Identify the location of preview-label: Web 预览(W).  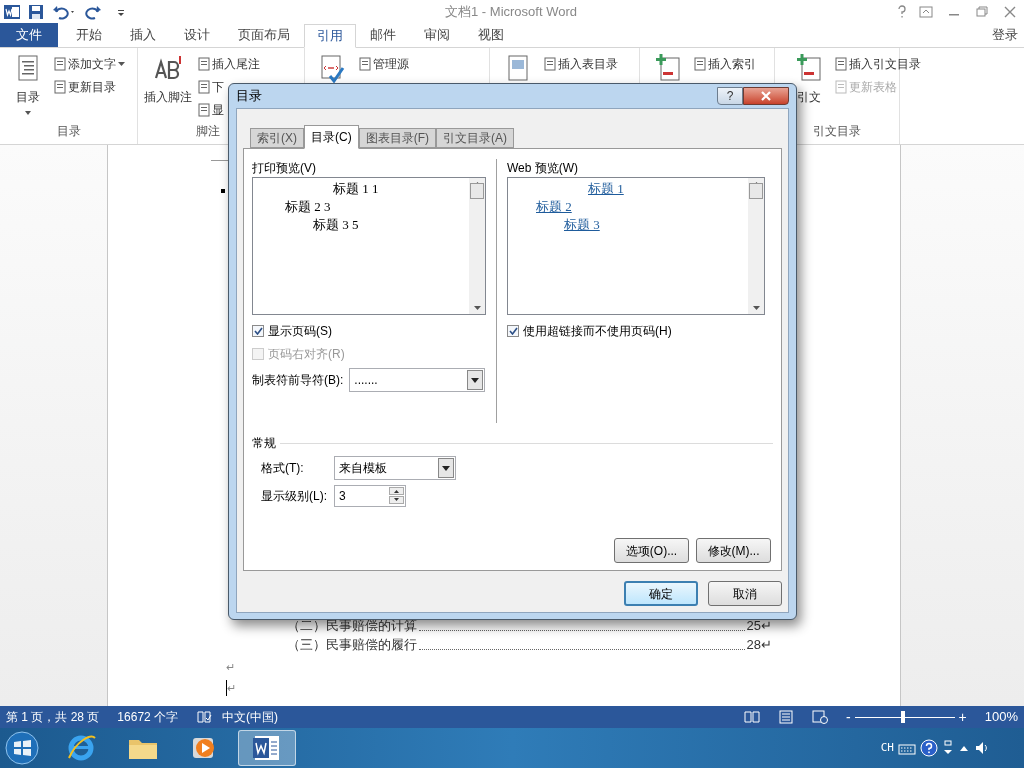
(543, 168).